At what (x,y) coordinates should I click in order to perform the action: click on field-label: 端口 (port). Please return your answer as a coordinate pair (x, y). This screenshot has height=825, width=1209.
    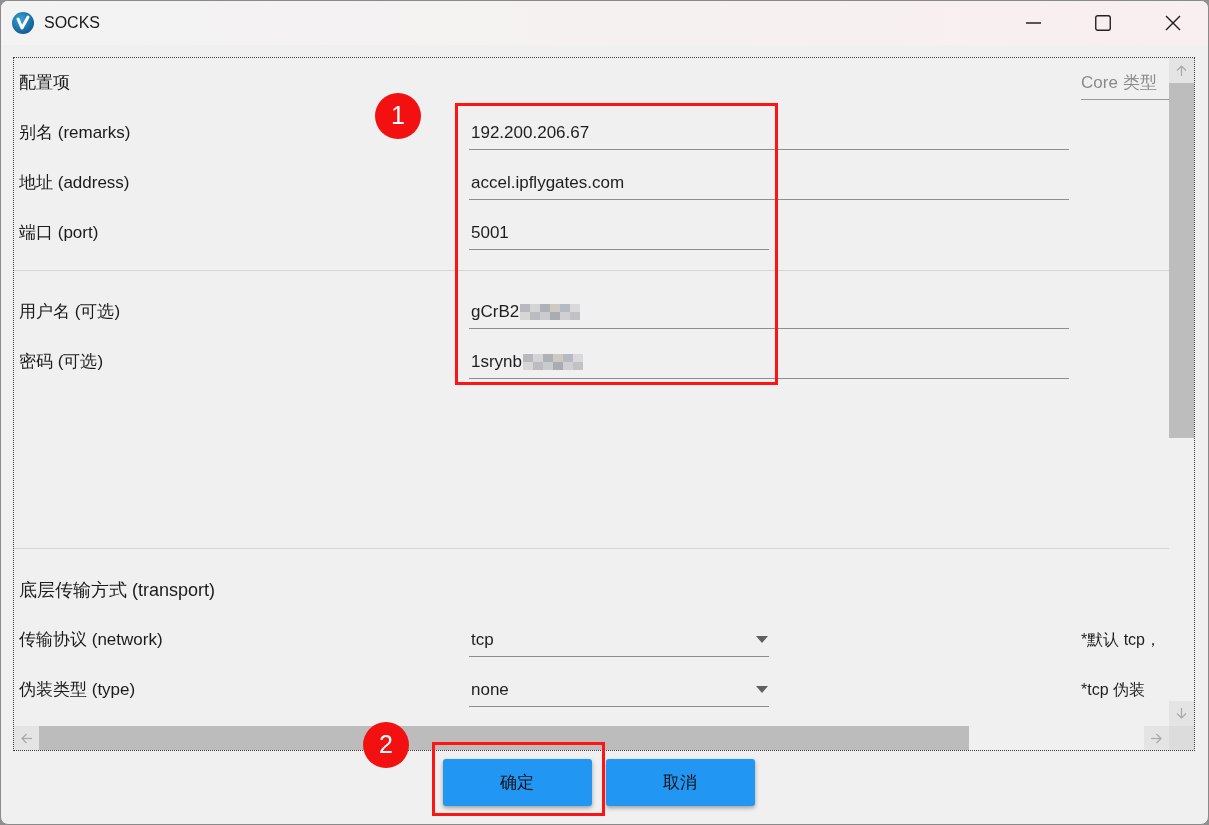
    Looking at the image, I should click on (59, 233).